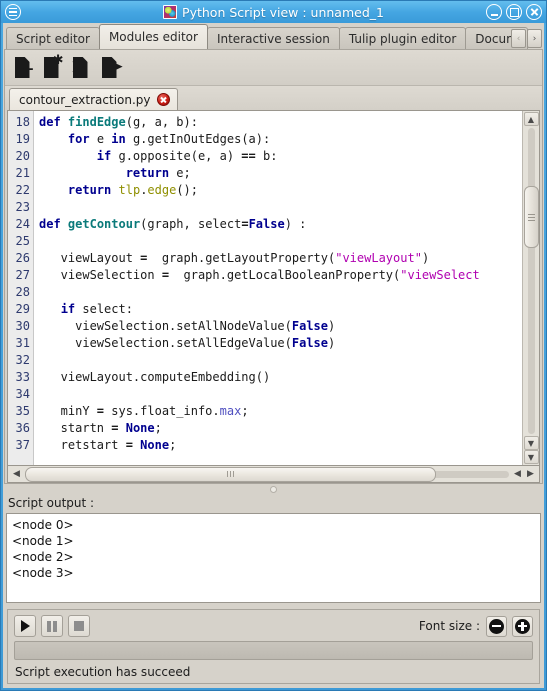  What do you see at coordinates (43, 557) in the screenshot?
I see `output-line: <node 2>` at bounding box center [43, 557].